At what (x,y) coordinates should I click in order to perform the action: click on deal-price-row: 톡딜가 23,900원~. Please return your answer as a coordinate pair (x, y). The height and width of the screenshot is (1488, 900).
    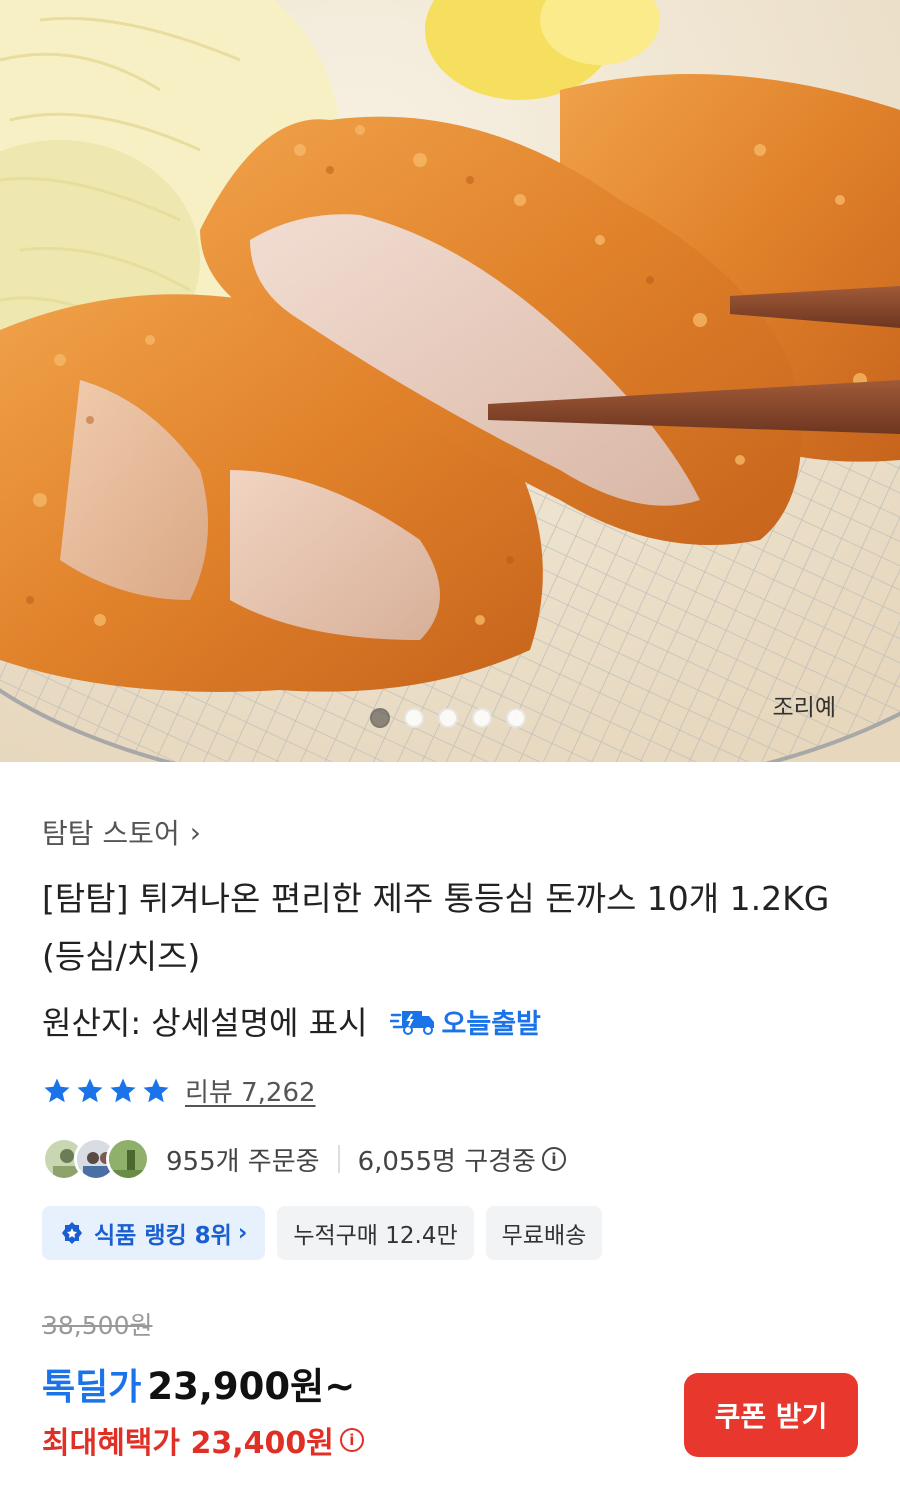
    Looking at the image, I should click on (198, 1383).